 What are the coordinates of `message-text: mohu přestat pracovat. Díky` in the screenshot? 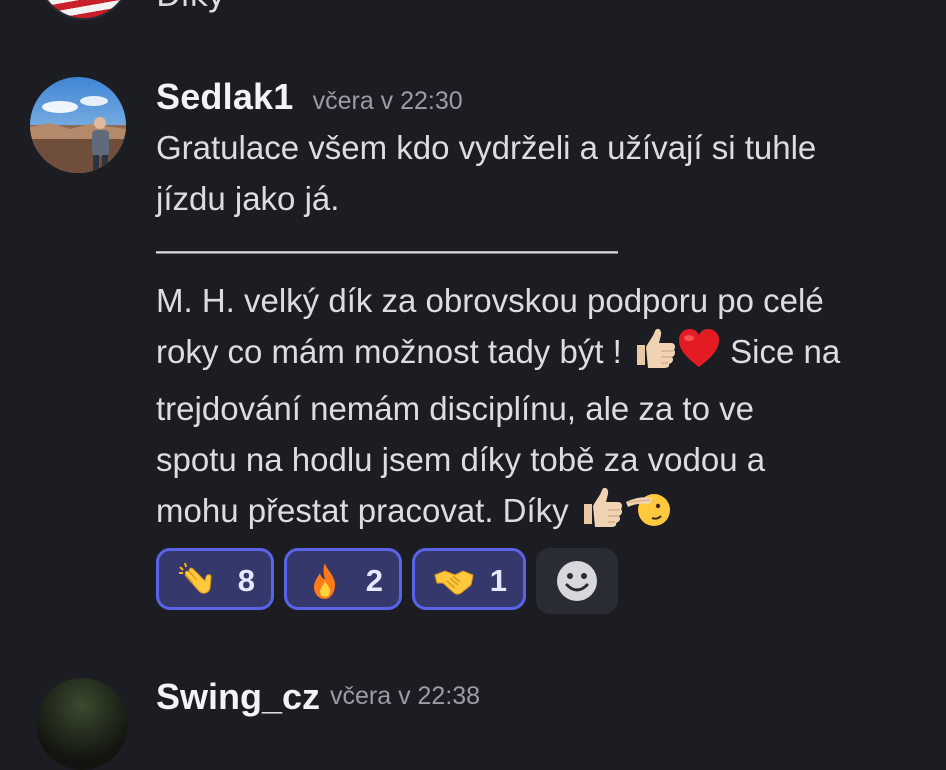 It's located at (362, 510).